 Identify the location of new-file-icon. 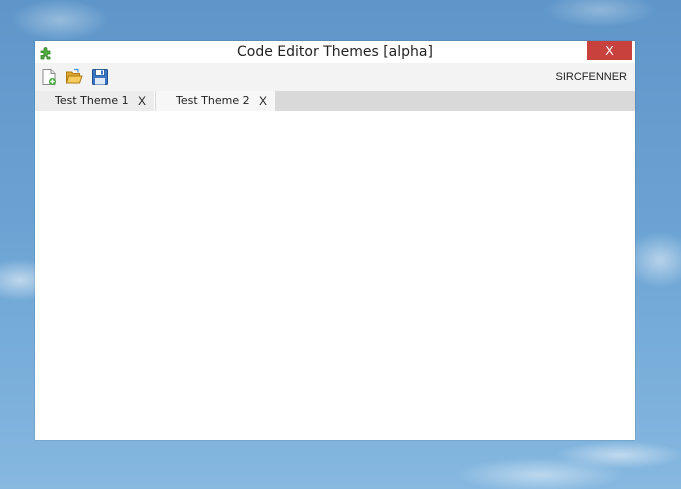
(49, 77).